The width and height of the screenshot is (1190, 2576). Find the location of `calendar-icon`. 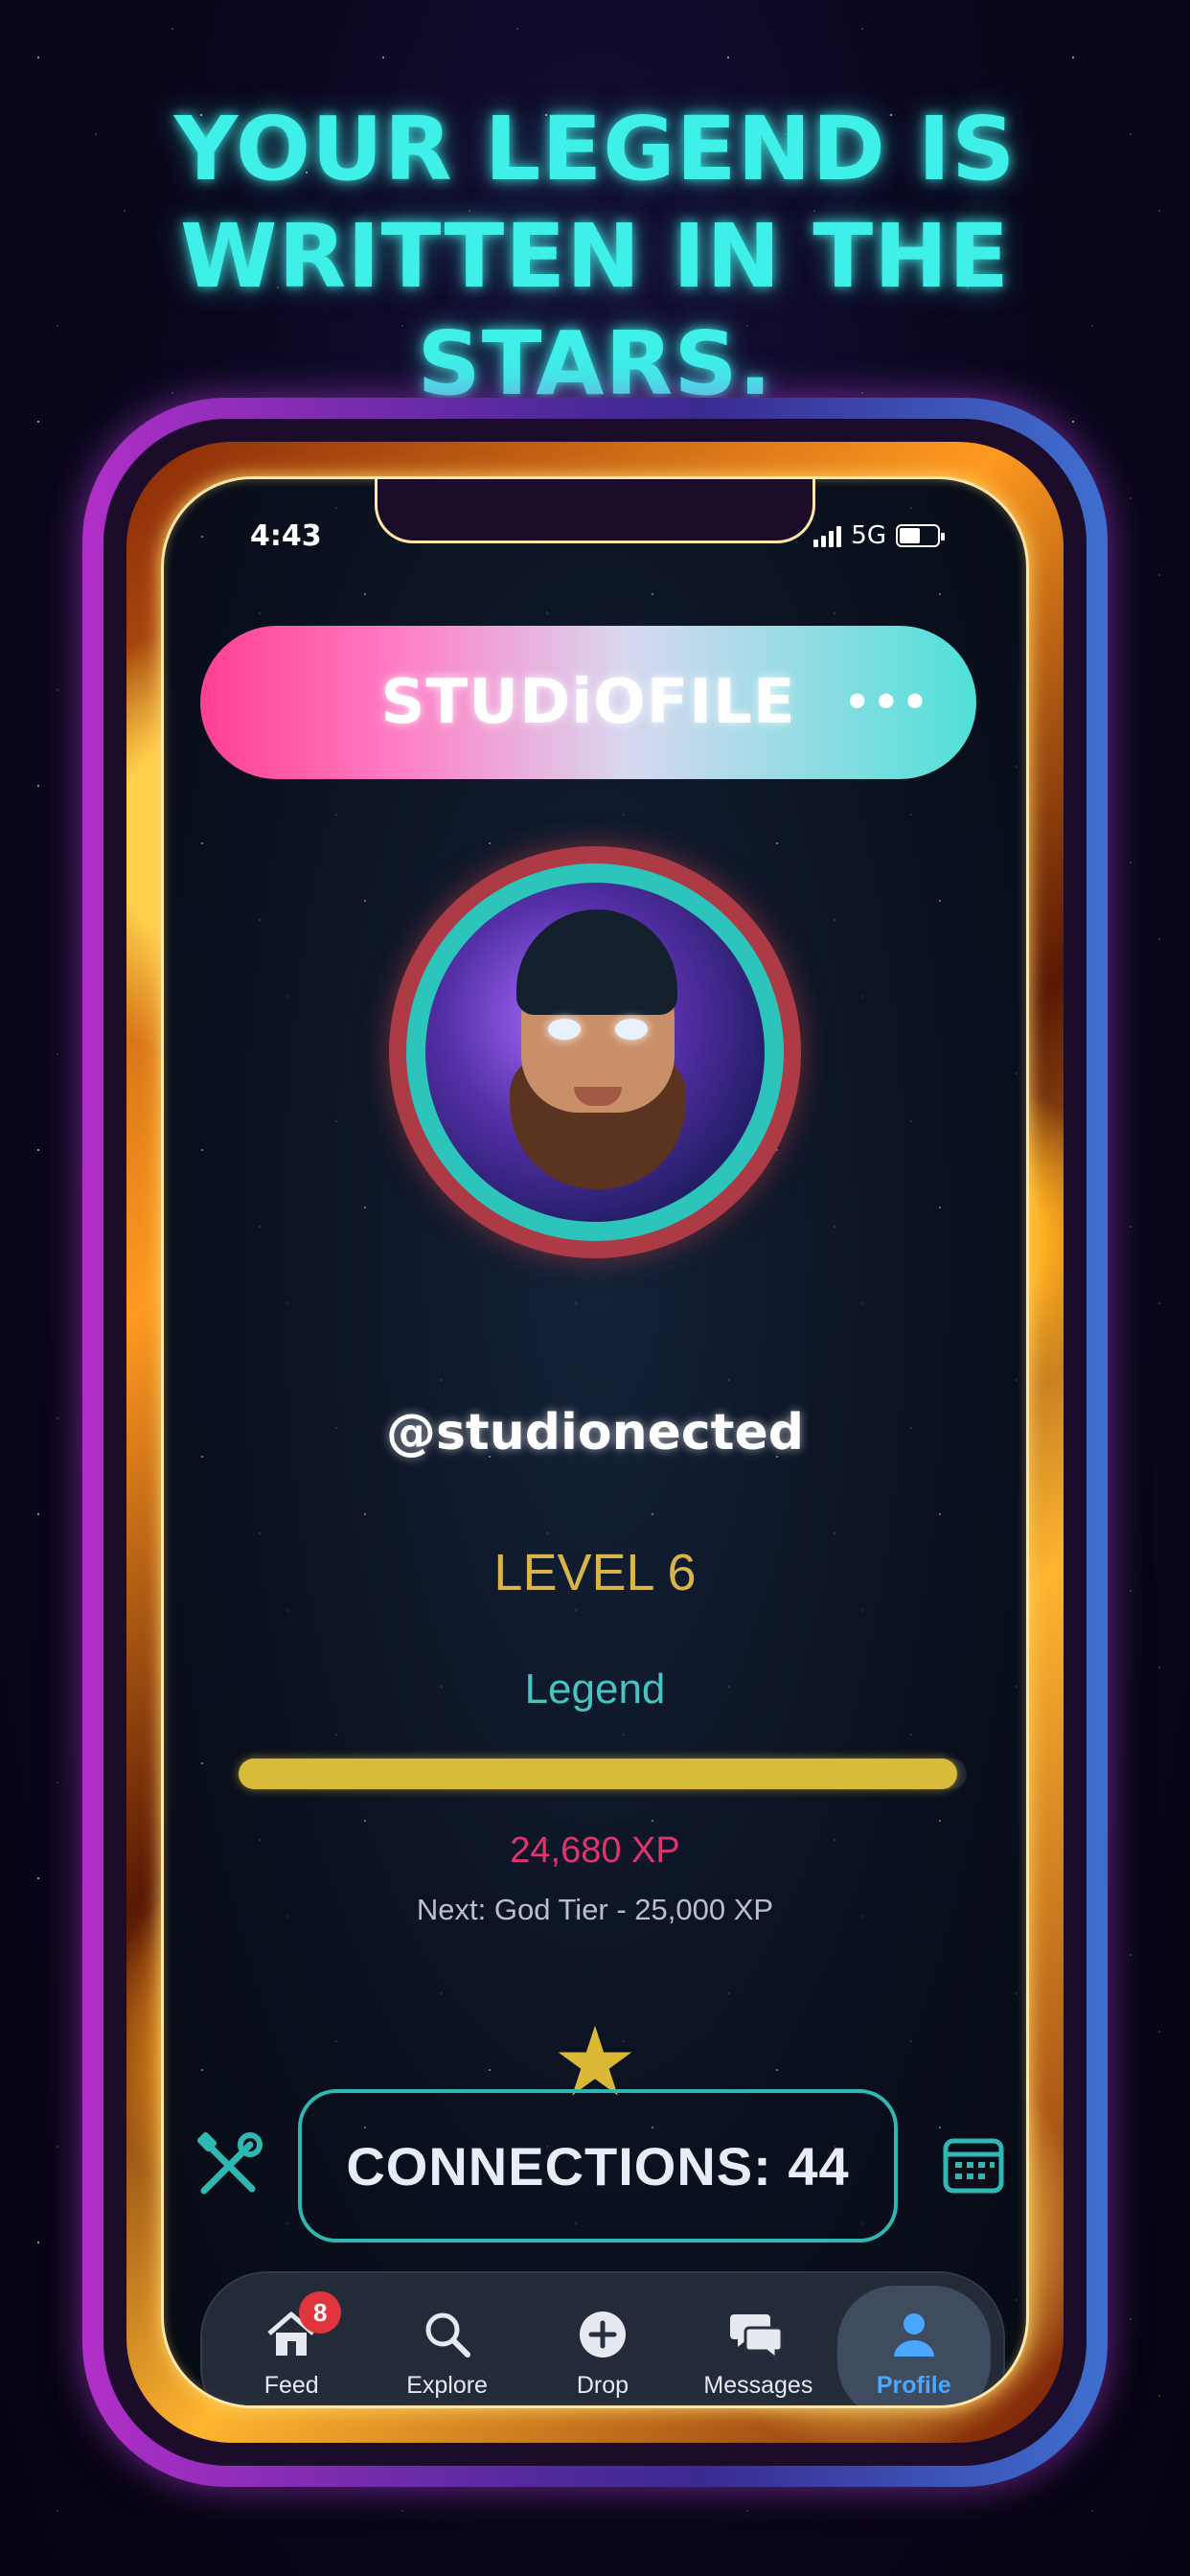

calendar-icon is located at coordinates (974, 2165).